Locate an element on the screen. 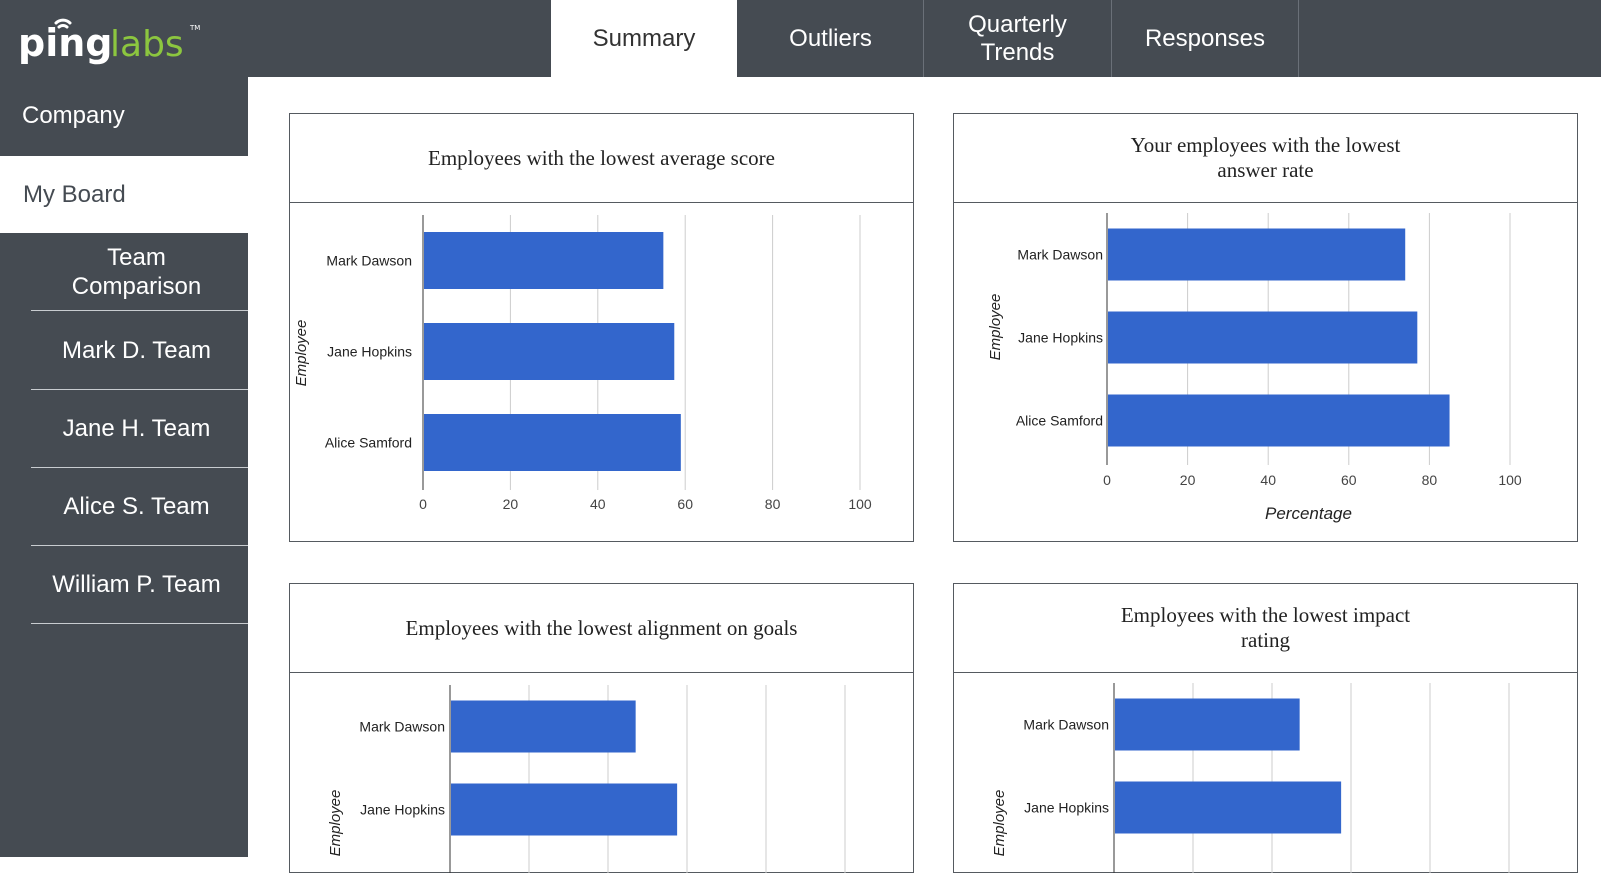 Image resolution: width=1601 pixels, height=873 pixels. tab-quarterly-trends: Quarterly Trends is located at coordinates (1018, 38).